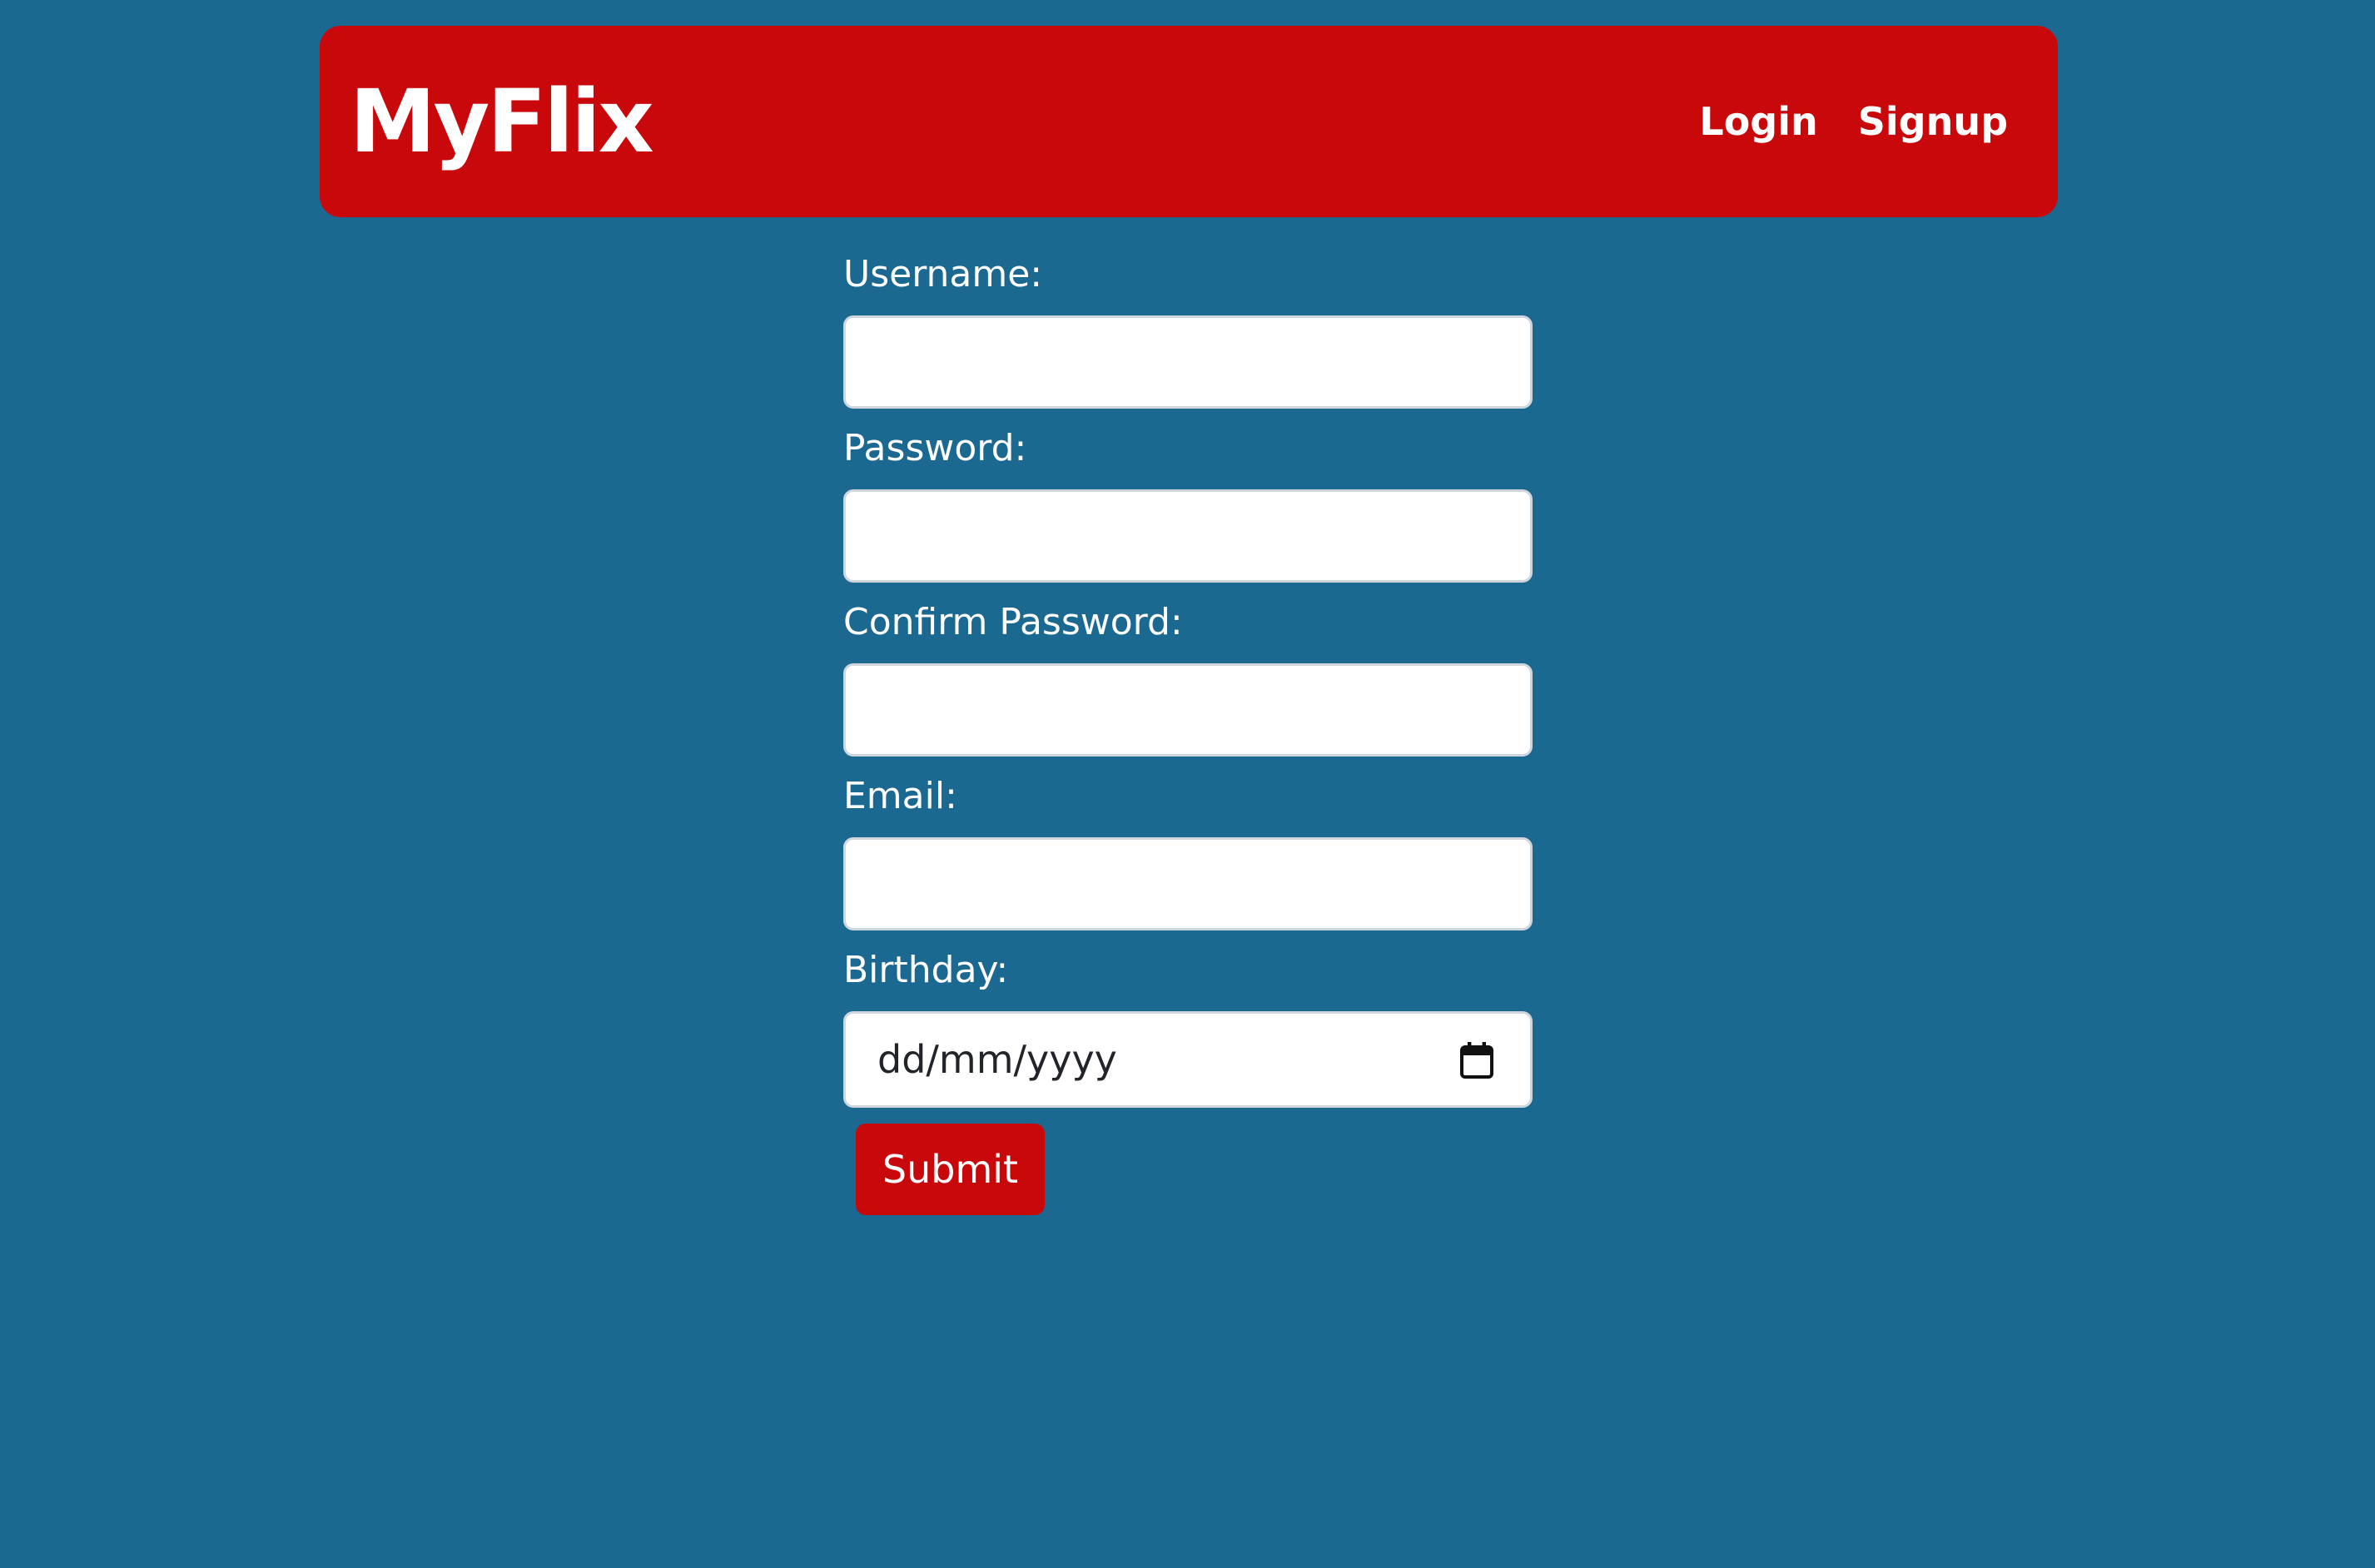 This screenshot has width=2375, height=1568. What do you see at coordinates (1013, 622) in the screenshot?
I see `confirm-password-label: Confirm Password:` at bounding box center [1013, 622].